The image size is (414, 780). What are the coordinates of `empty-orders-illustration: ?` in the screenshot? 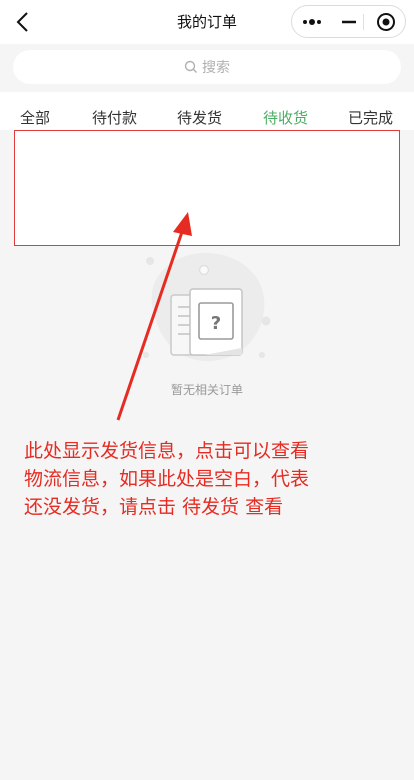 It's located at (207, 307).